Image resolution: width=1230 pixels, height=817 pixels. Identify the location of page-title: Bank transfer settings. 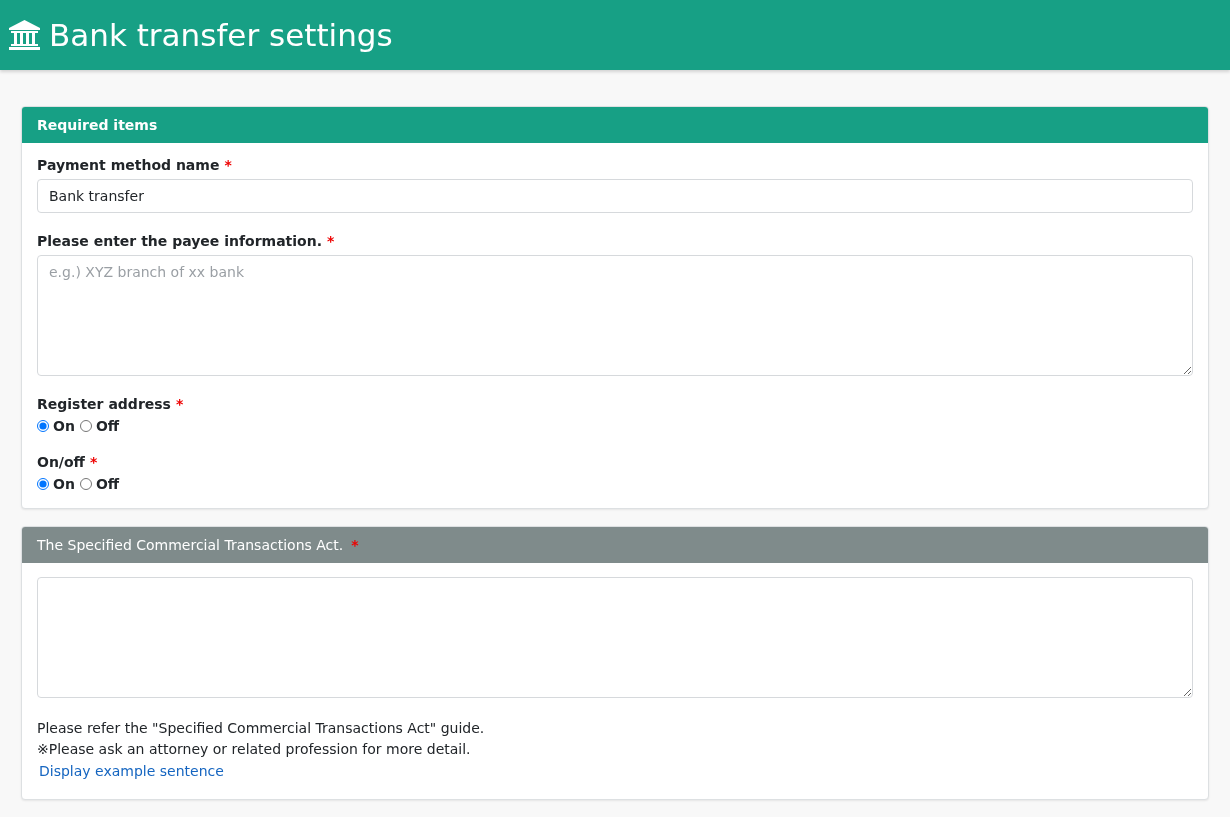
(221, 35).